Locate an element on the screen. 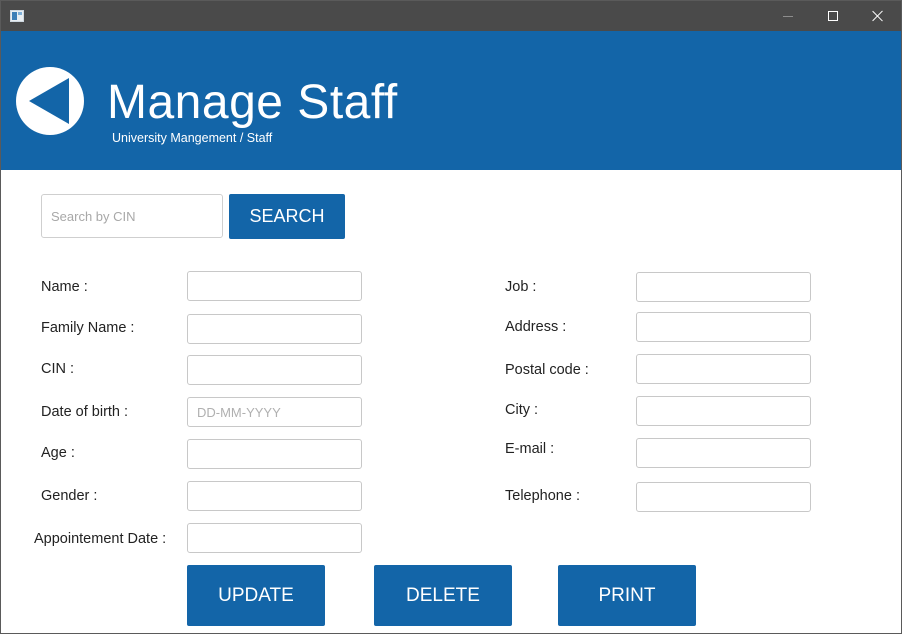  maximize-button is located at coordinates (833, 16).